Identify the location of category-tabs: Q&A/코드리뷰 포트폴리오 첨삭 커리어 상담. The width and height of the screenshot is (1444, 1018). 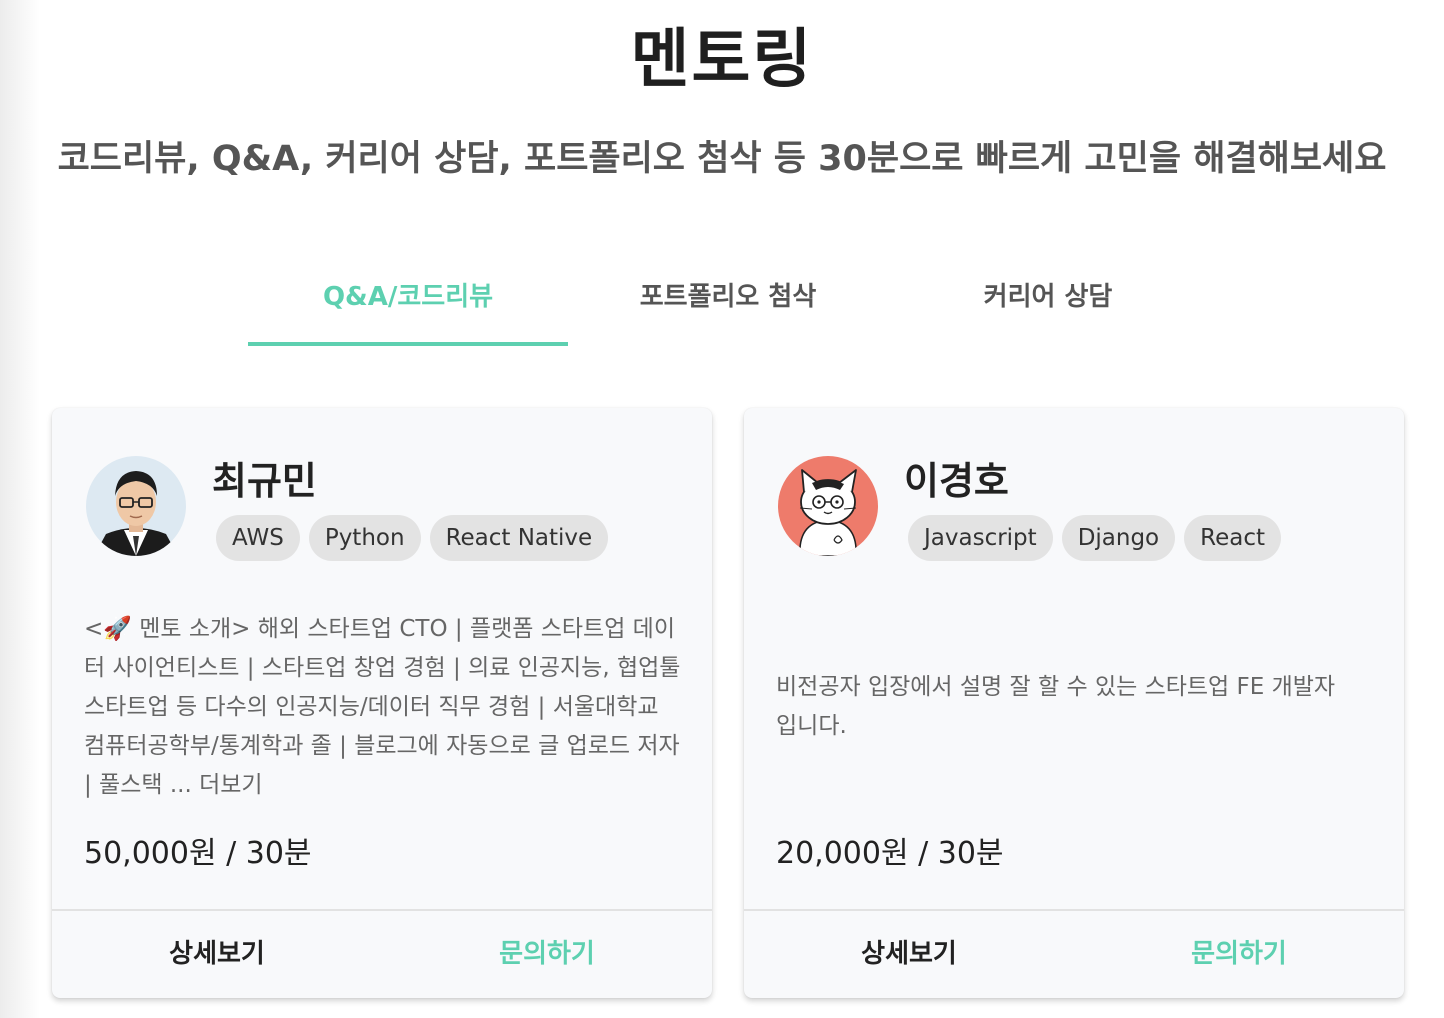
(728, 309).